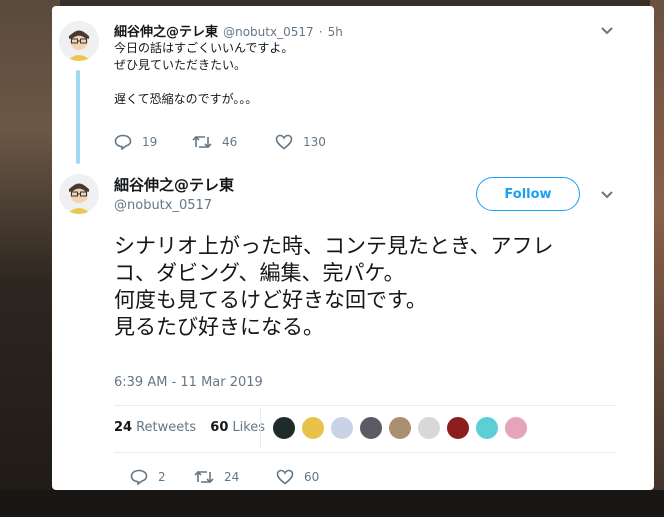  I want to click on like-count: 130, so click(314, 142).